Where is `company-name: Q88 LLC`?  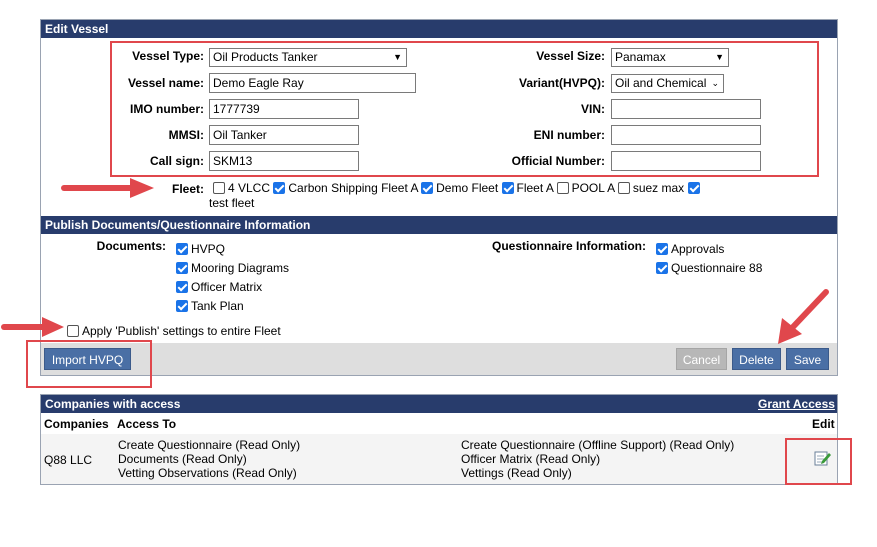 company-name: Q88 LLC is located at coordinates (68, 460).